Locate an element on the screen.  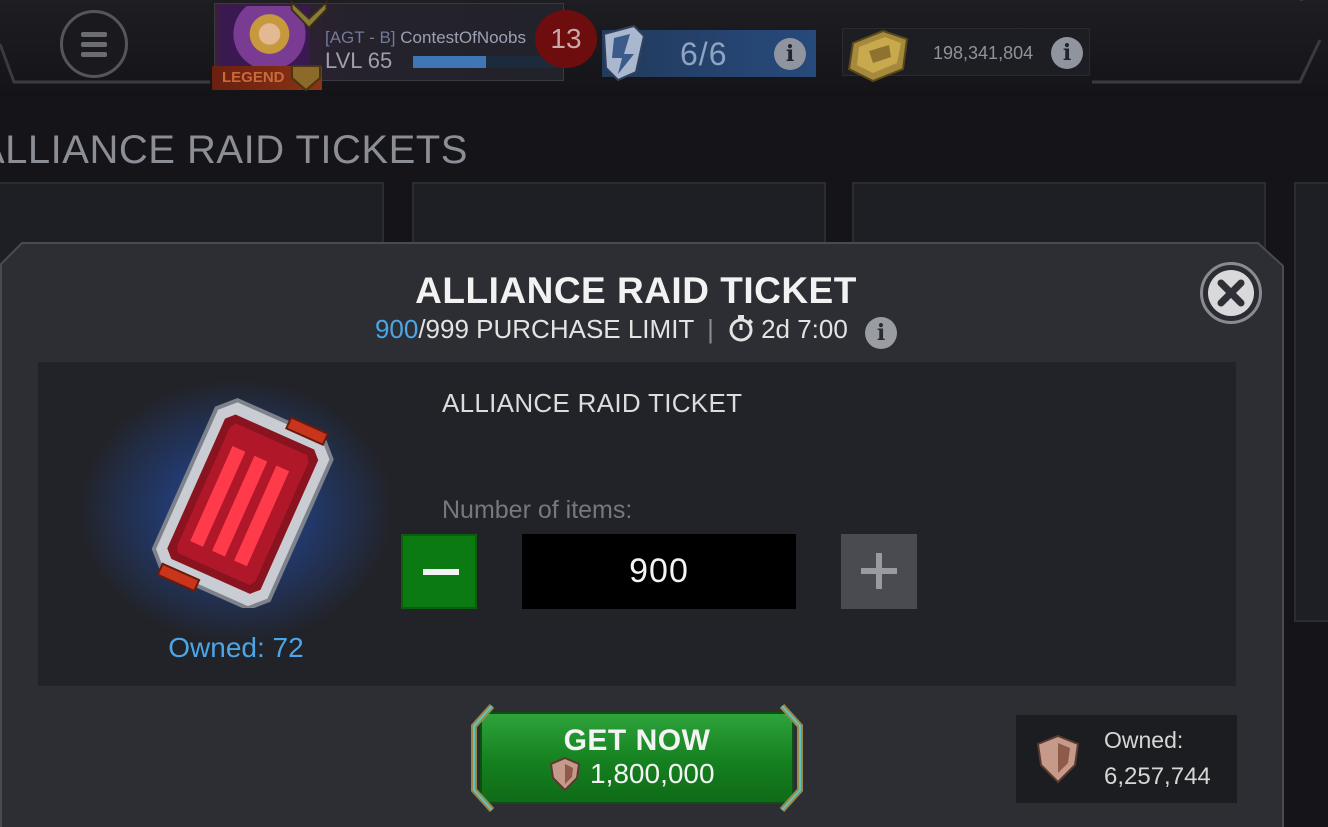
xp-bar is located at coordinates (486, 62).